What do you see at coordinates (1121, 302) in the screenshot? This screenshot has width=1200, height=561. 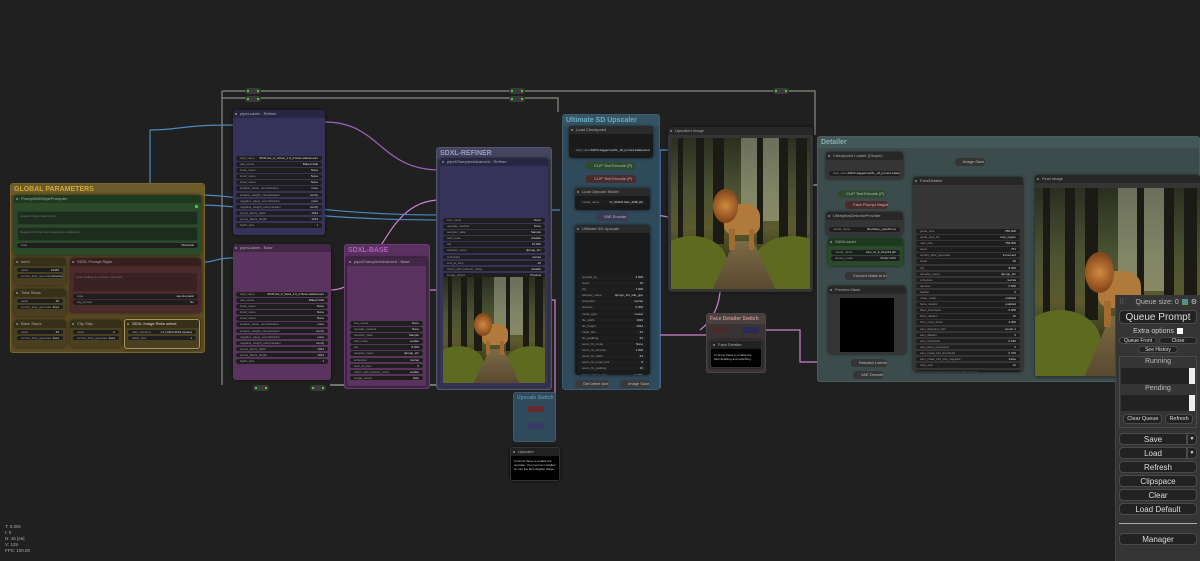 I see `drag-handle-icon: ⠿` at bounding box center [1121, 302].